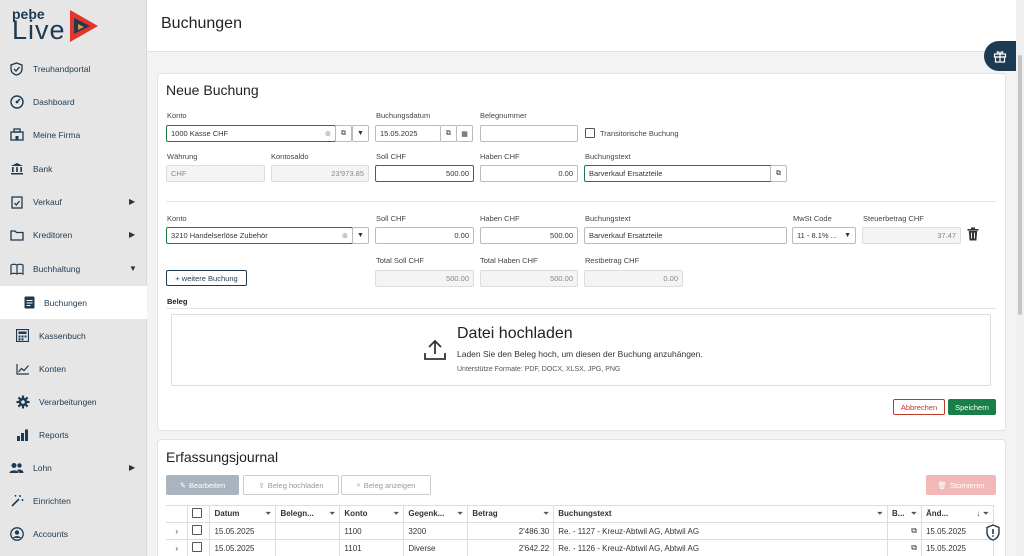  I want to click on col-label: Betrag, so click(485, 513).